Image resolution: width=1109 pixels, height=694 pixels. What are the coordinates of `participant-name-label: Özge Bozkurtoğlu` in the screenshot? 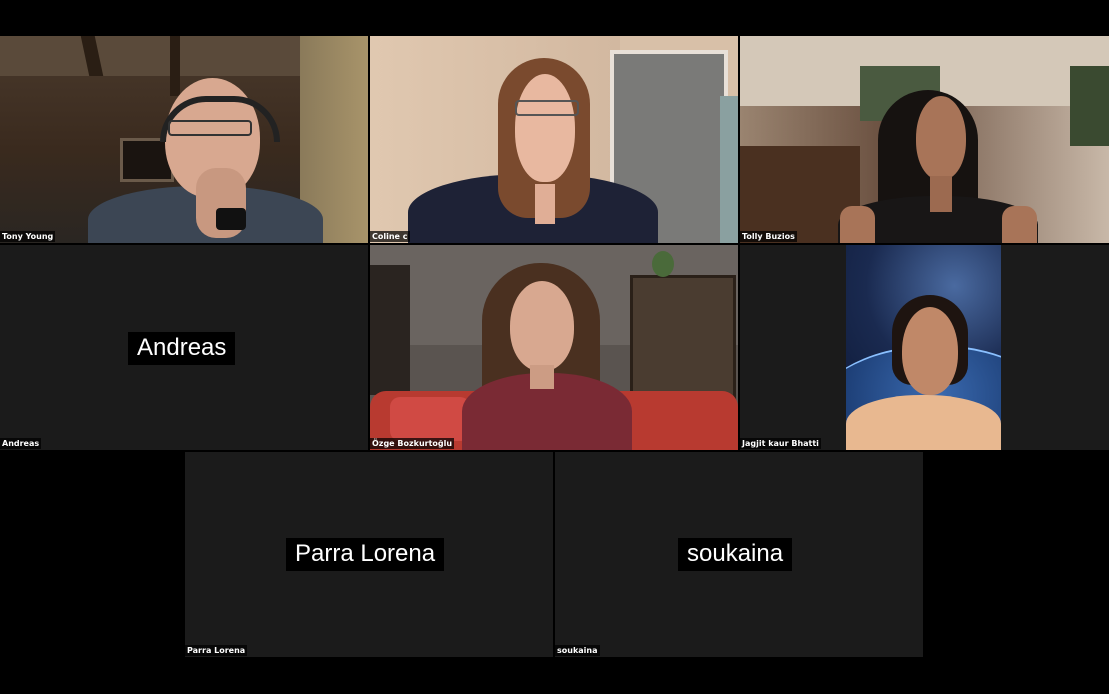 It's located at (412, 443).